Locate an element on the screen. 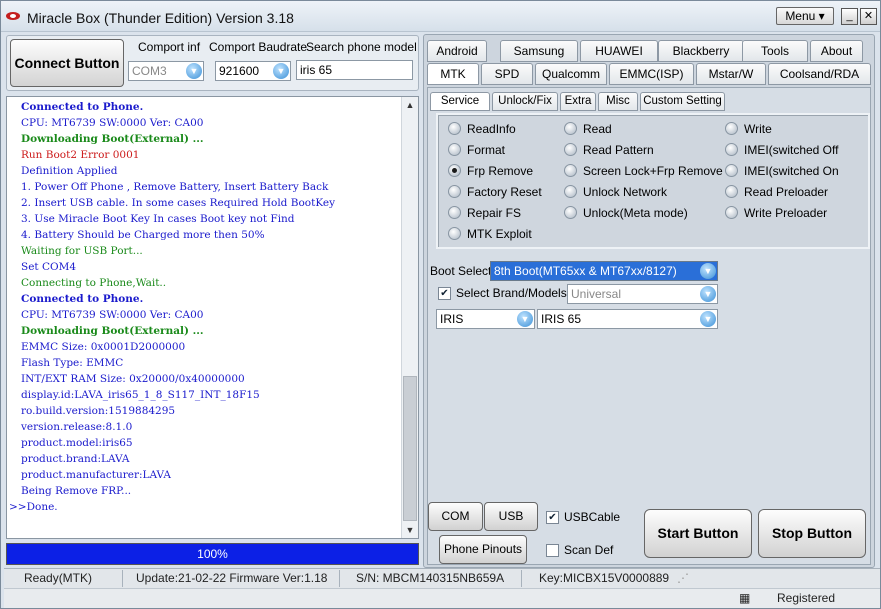  option-screen-lock-frp-remove: Screen Lock+Frp Remove is located at coordinates (643, 171).